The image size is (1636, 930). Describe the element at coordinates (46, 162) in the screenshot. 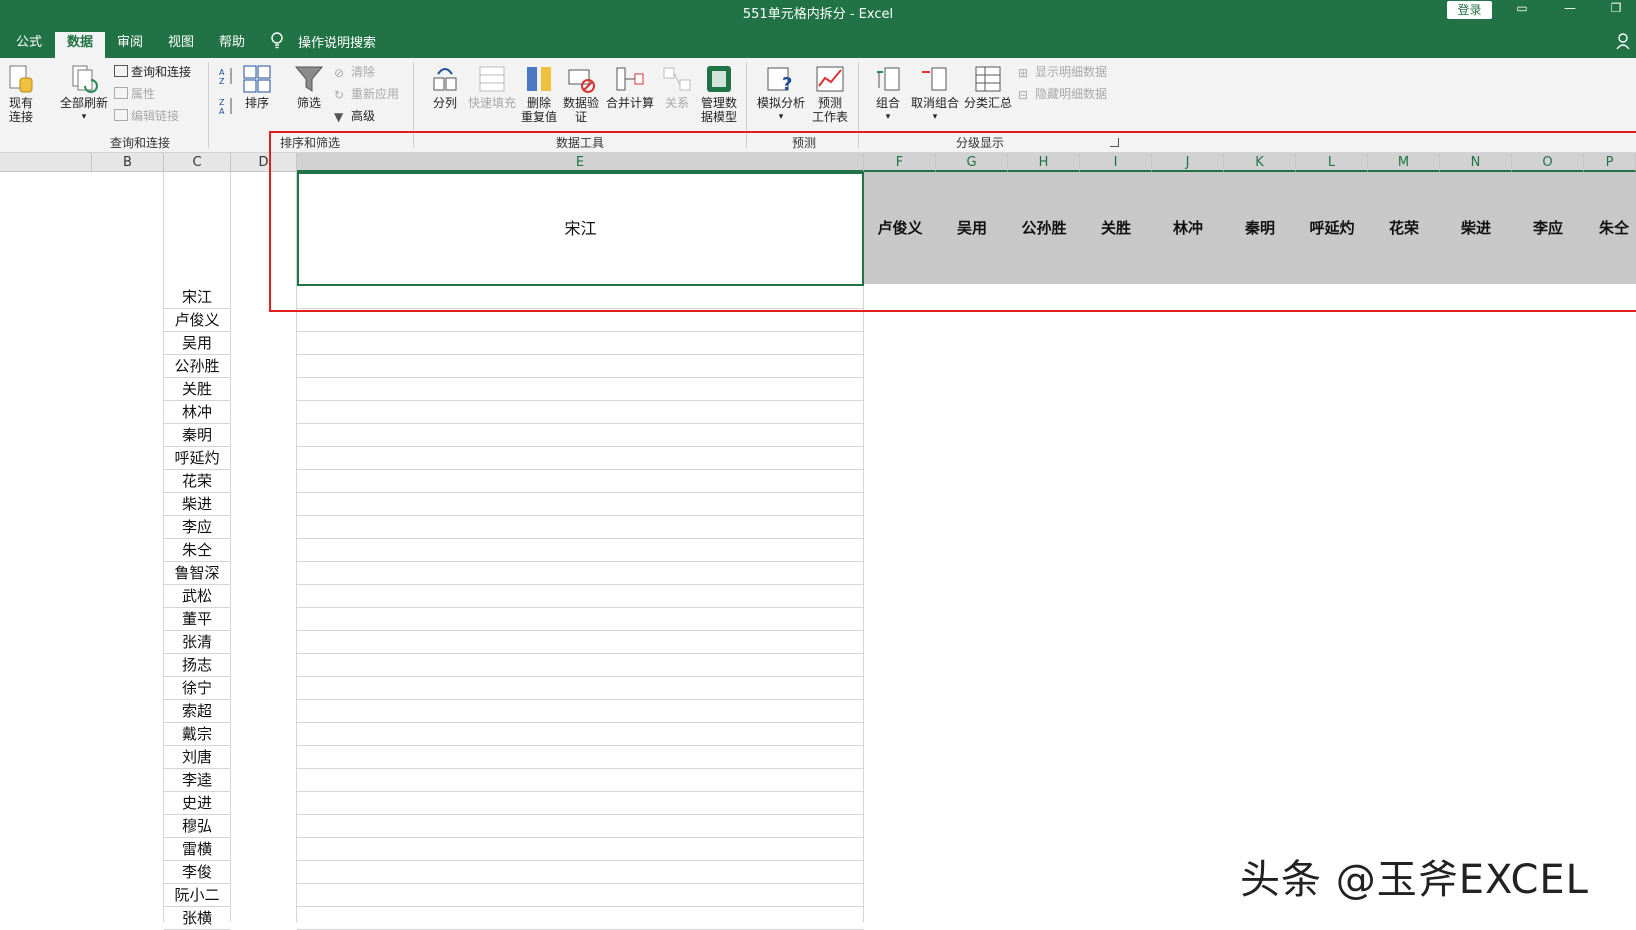

I see `column-header-a` at that location.